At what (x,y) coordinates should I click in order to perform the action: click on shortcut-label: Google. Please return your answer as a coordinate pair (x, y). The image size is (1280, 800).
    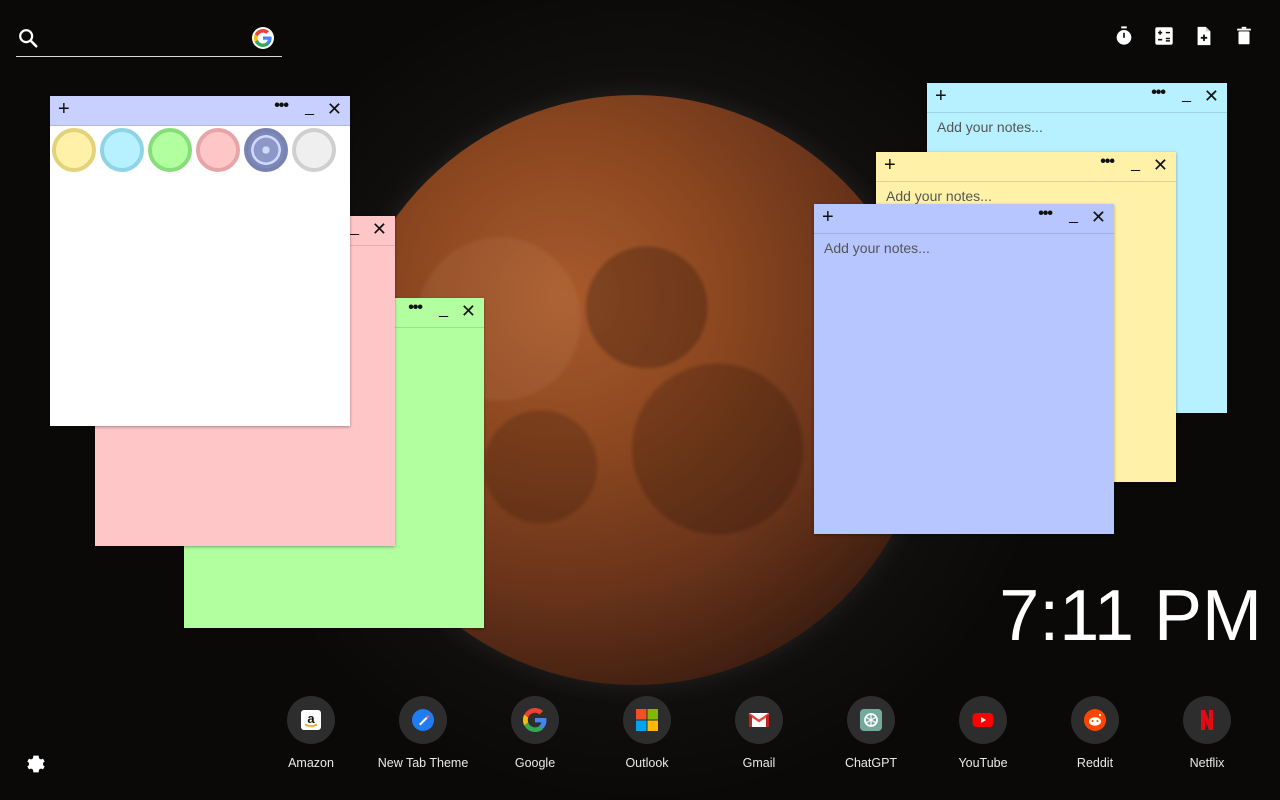
    Looking at the image, I should click on (535, 763).